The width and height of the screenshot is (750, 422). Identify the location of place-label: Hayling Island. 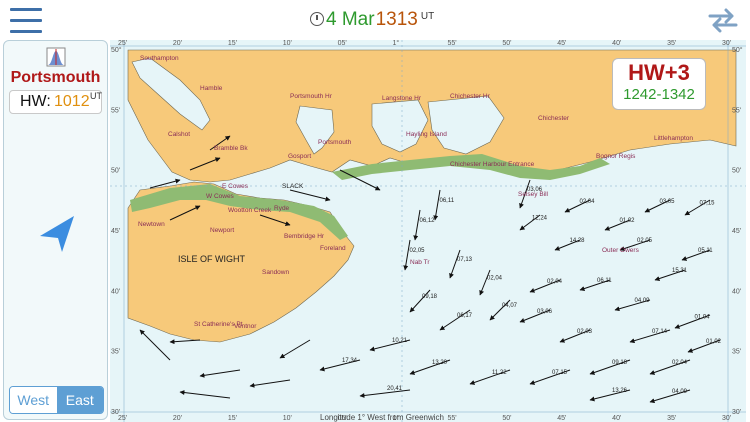
(426, 134).